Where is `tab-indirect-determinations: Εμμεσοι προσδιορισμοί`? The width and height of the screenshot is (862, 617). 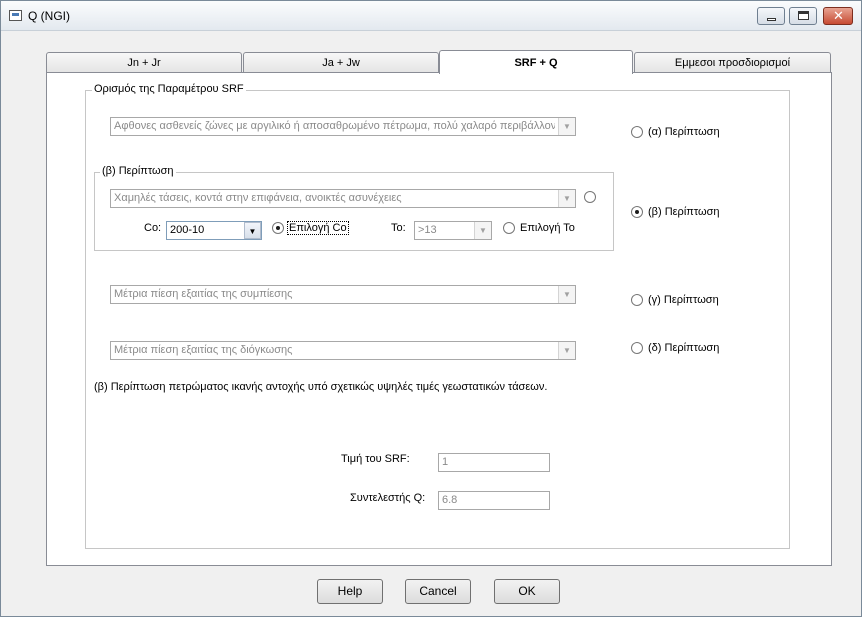
tab-indirect-determinations: Εμμεσοι προσδιορισμοί is located at coordinates (732, 62).